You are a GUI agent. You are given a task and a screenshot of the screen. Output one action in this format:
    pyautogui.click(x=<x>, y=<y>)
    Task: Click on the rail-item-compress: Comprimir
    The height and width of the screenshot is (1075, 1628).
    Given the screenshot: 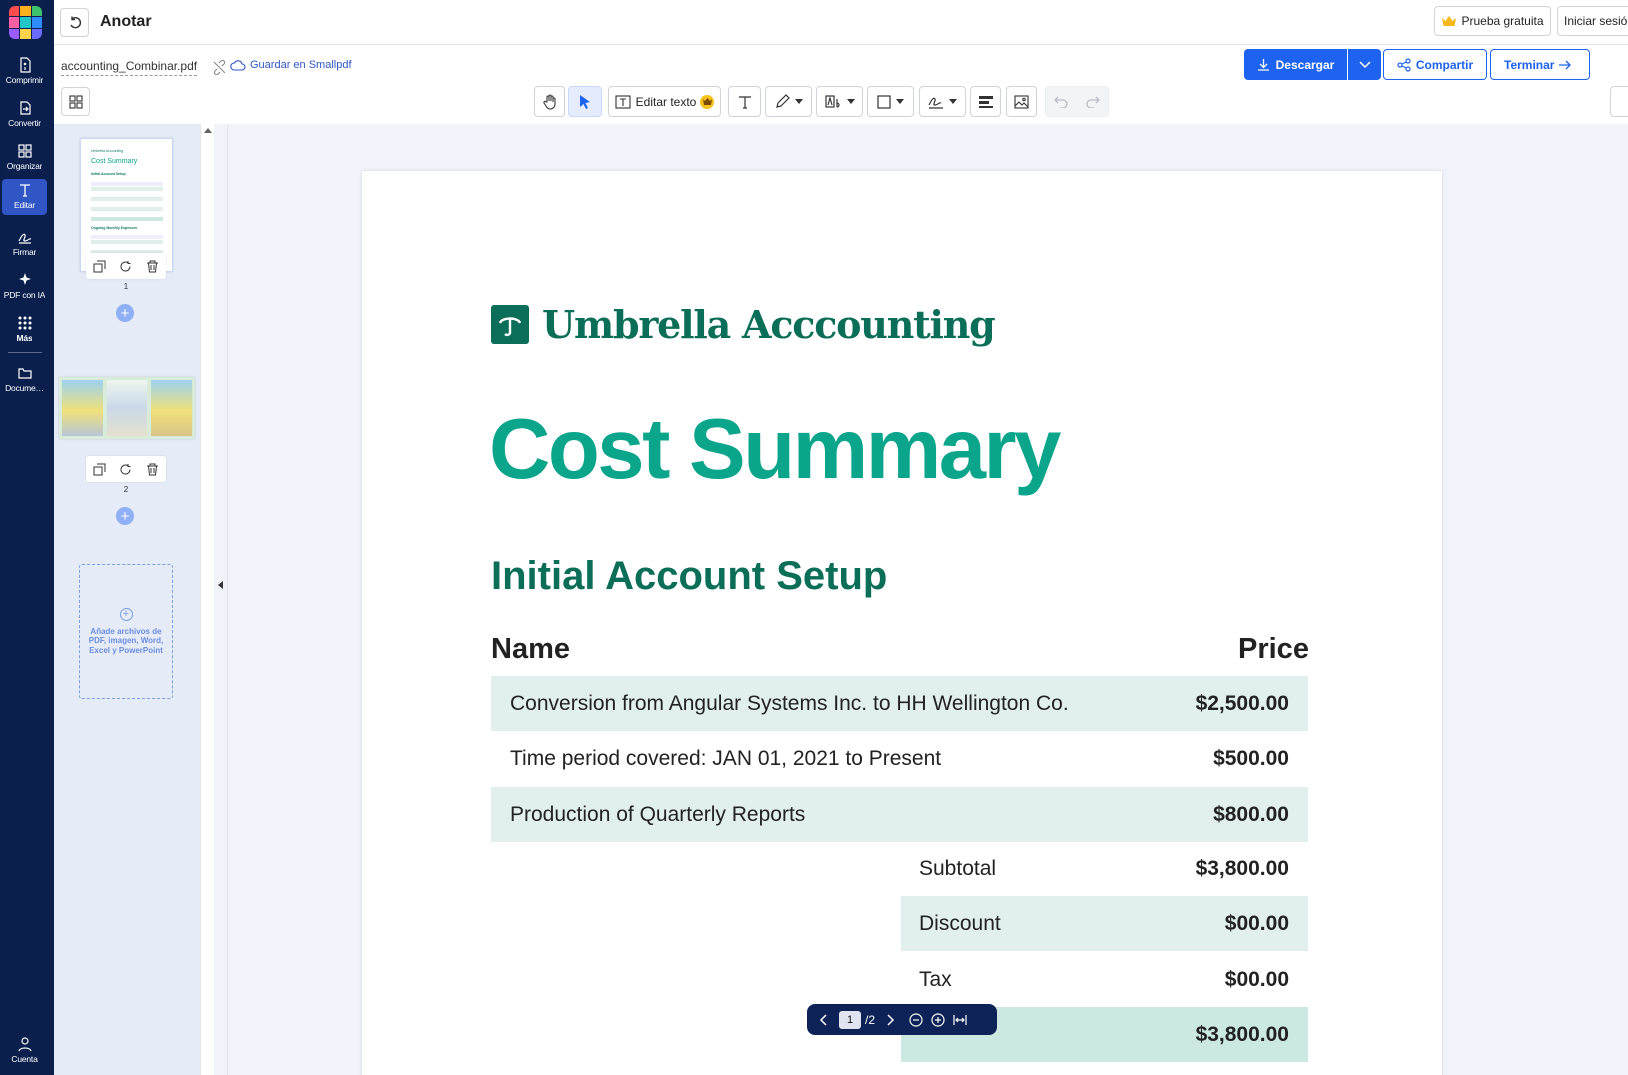 What is the action you would take?
    pyautogui.click(x=24, y=73)
    